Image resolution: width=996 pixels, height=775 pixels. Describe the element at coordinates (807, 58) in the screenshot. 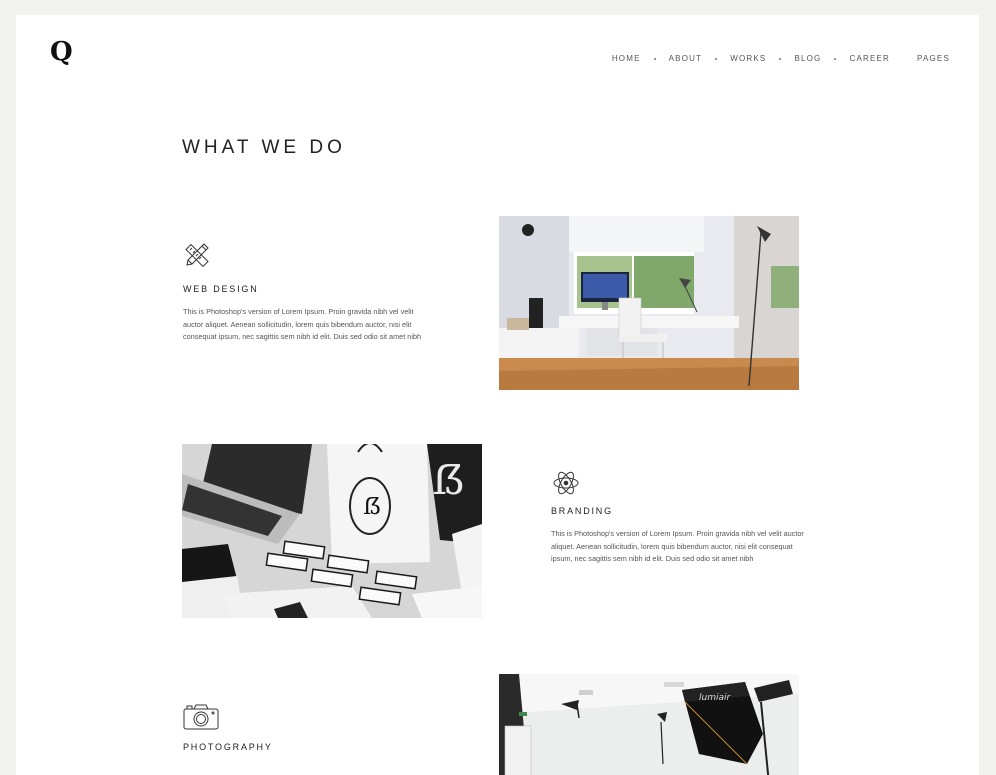

I see `nav-blog: BLOG` at that location.